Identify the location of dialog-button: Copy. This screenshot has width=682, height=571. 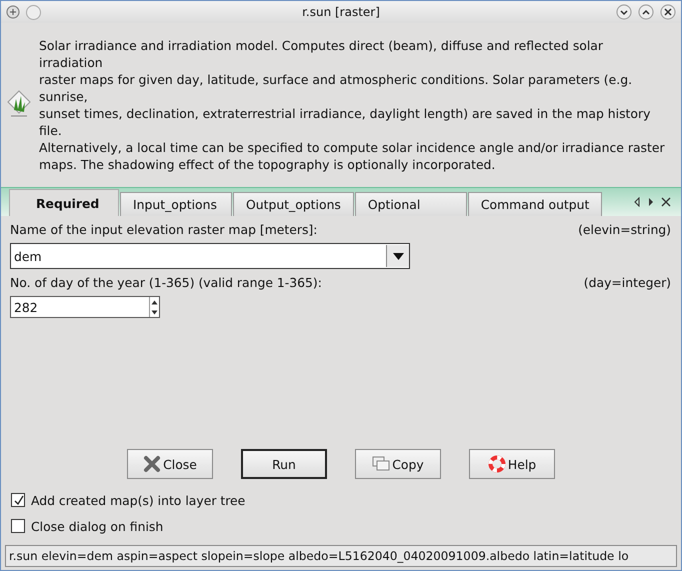
(398, 464).